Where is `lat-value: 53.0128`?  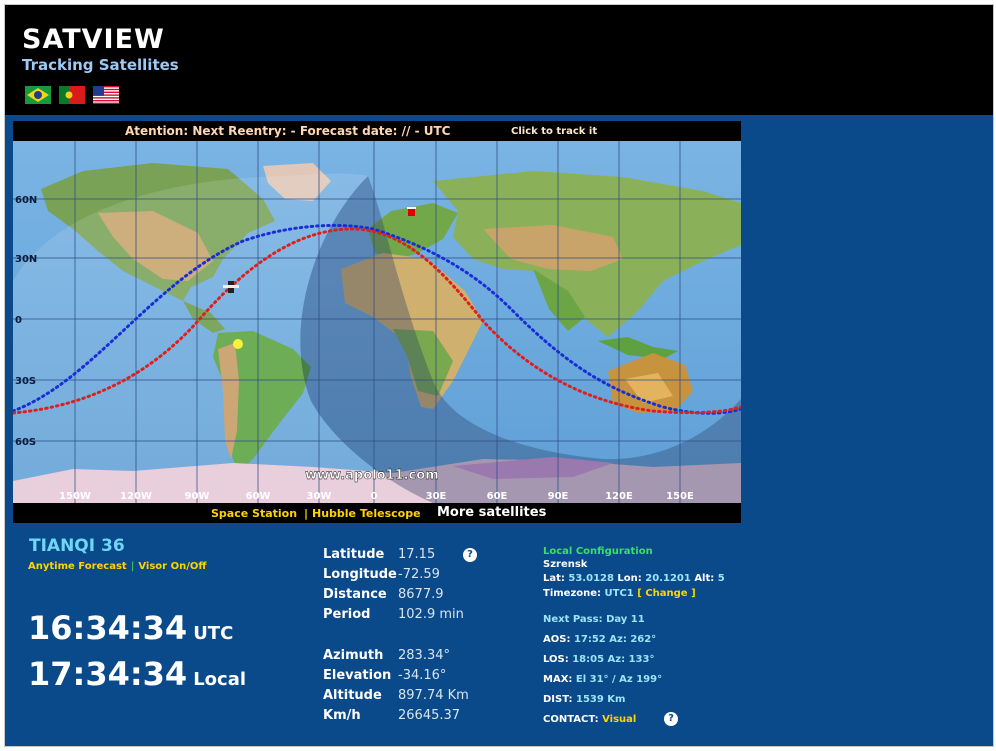 lat-value: 53.0128 is located at coordinates (591, 578).